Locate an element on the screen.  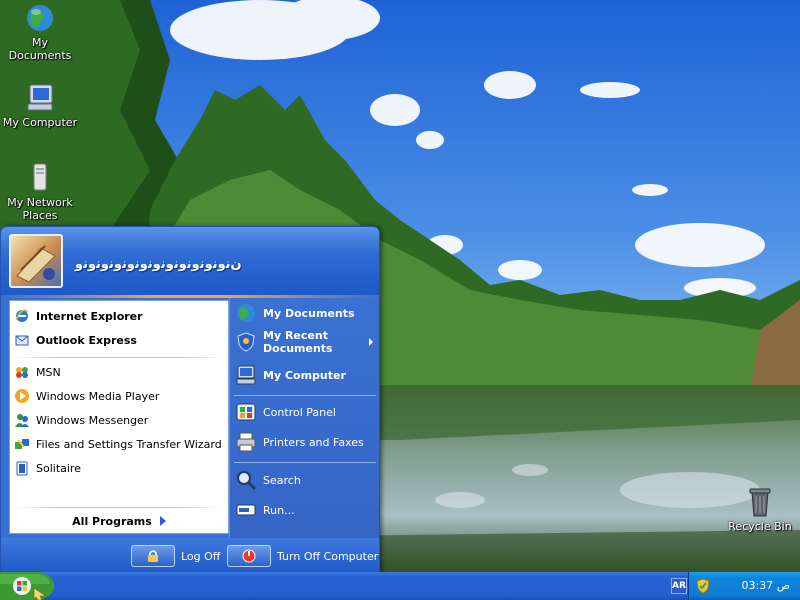
control-panel-icon is located at coordinates (246, 412).